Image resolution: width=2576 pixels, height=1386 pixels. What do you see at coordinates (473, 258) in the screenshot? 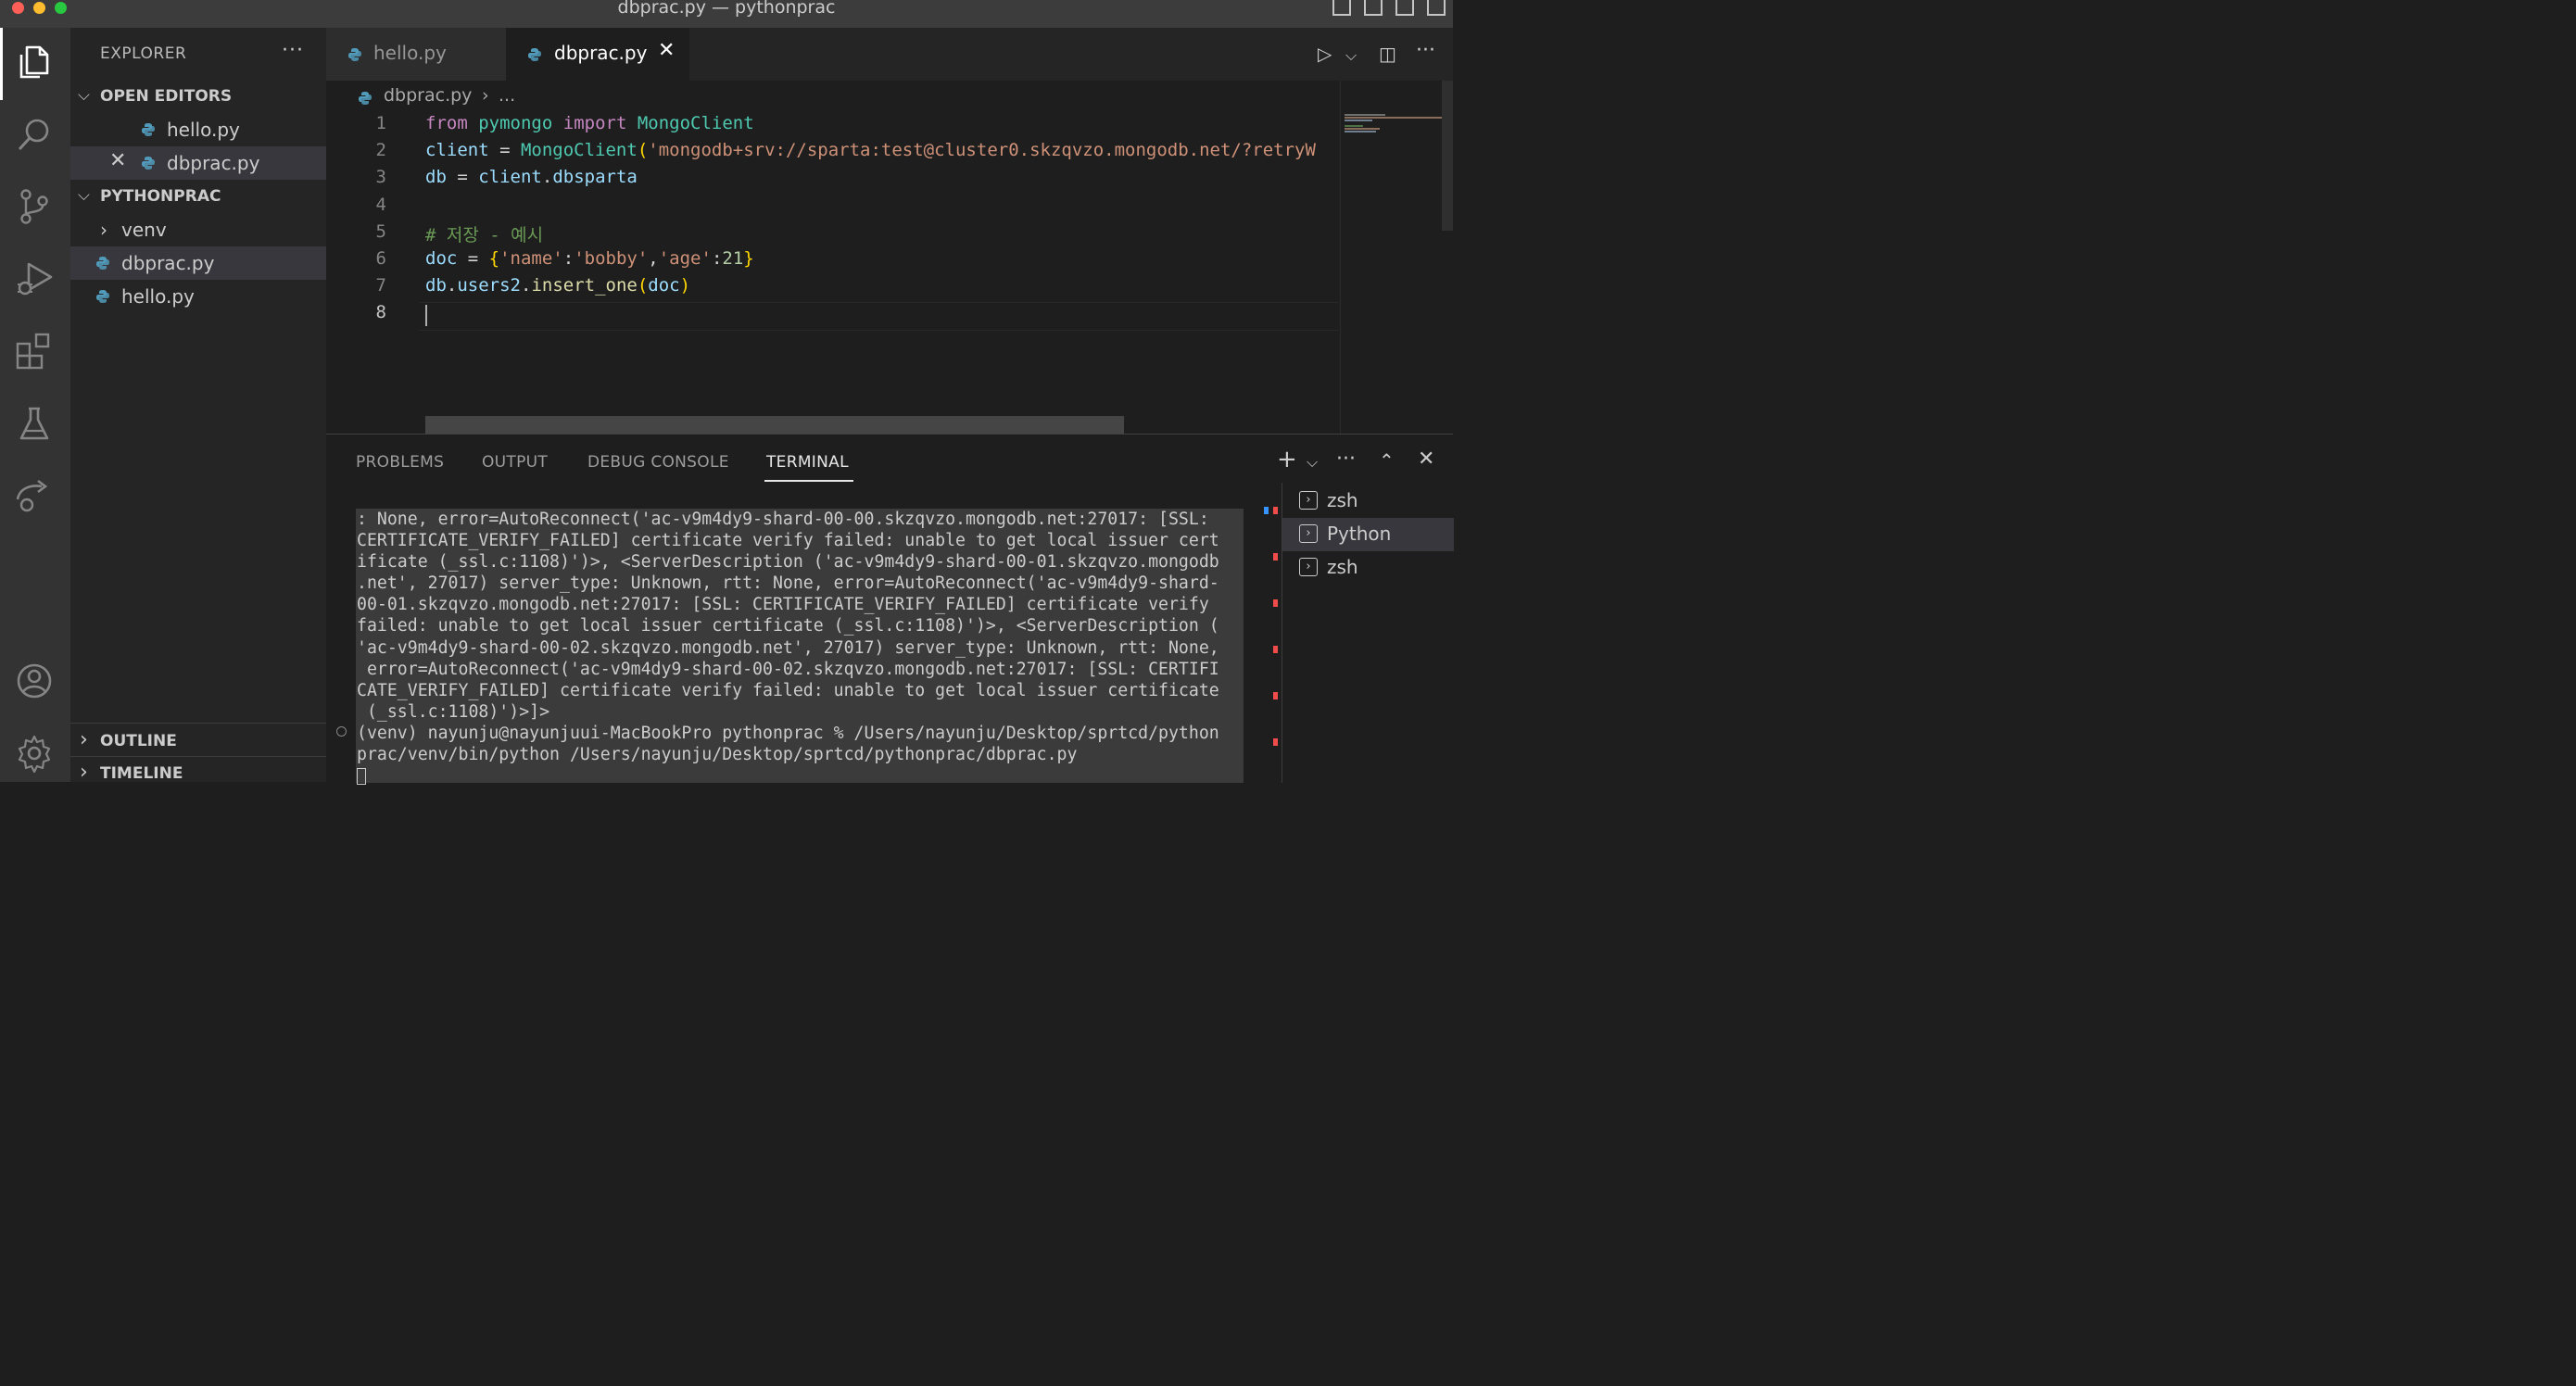
I see `code-token: =` at bounding box center [473, 258].